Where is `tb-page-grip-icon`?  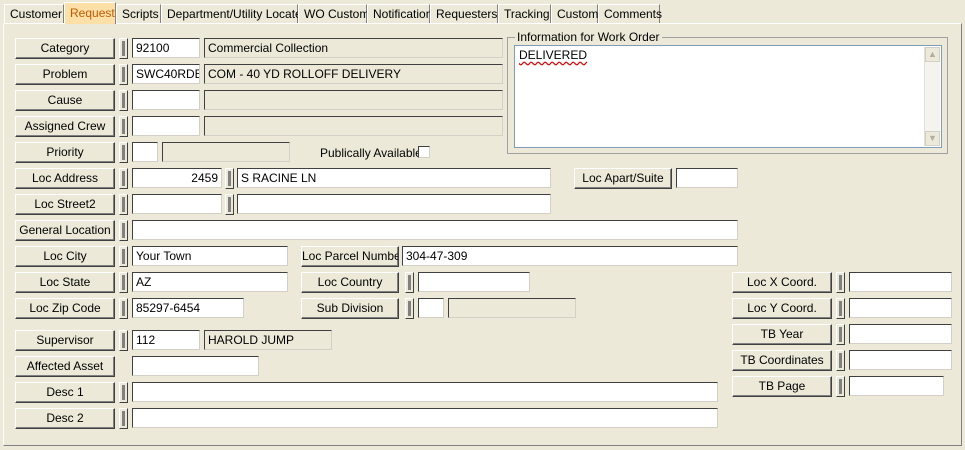 tb-page-grip-icon is located at coordinates (840, 386).